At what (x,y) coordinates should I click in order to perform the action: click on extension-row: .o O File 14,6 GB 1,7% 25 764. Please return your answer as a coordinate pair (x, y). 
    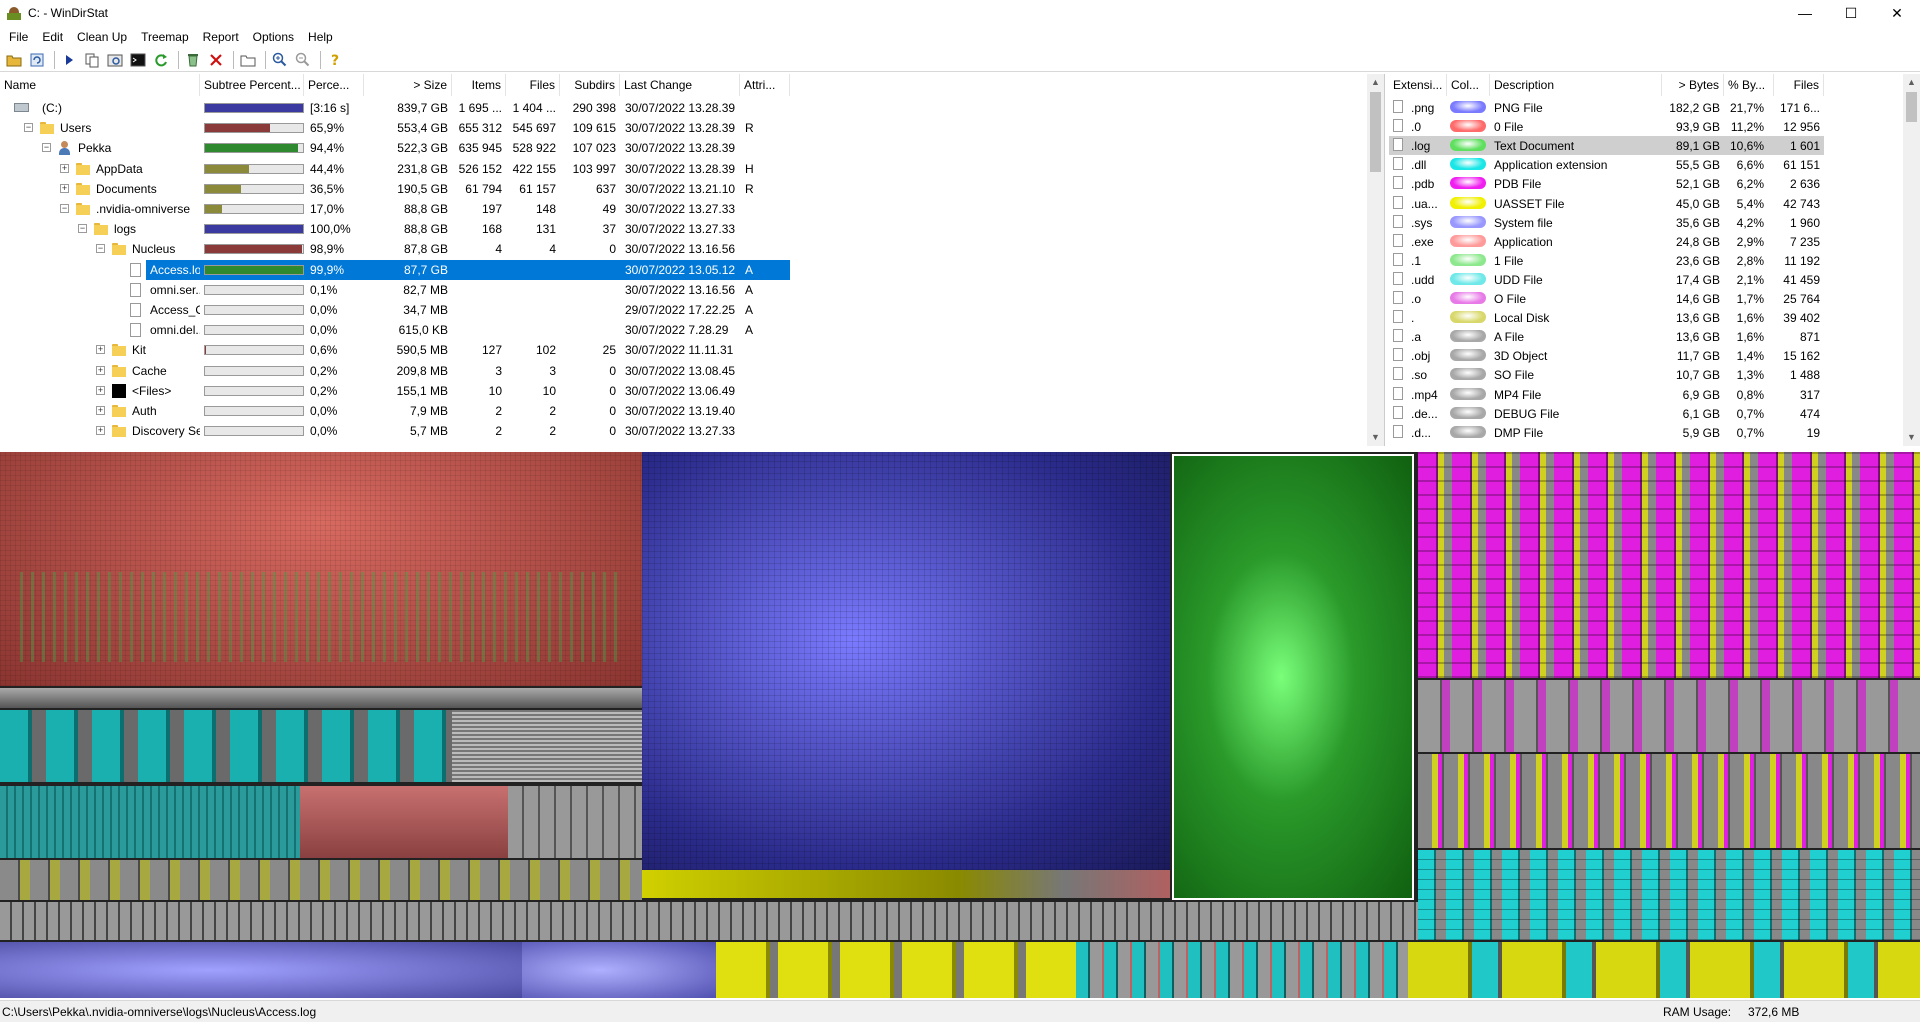
    Looking at the image, I should click on (1606, 298).